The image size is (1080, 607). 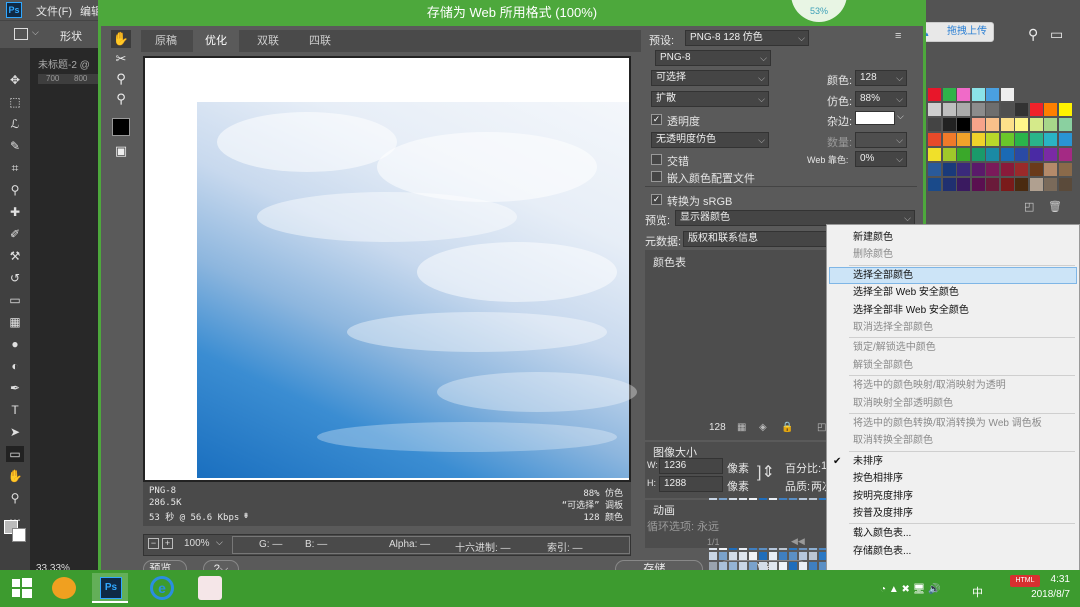 I want to click on context-menu-item: 选择全部颜色, so click(x=883, y=275).